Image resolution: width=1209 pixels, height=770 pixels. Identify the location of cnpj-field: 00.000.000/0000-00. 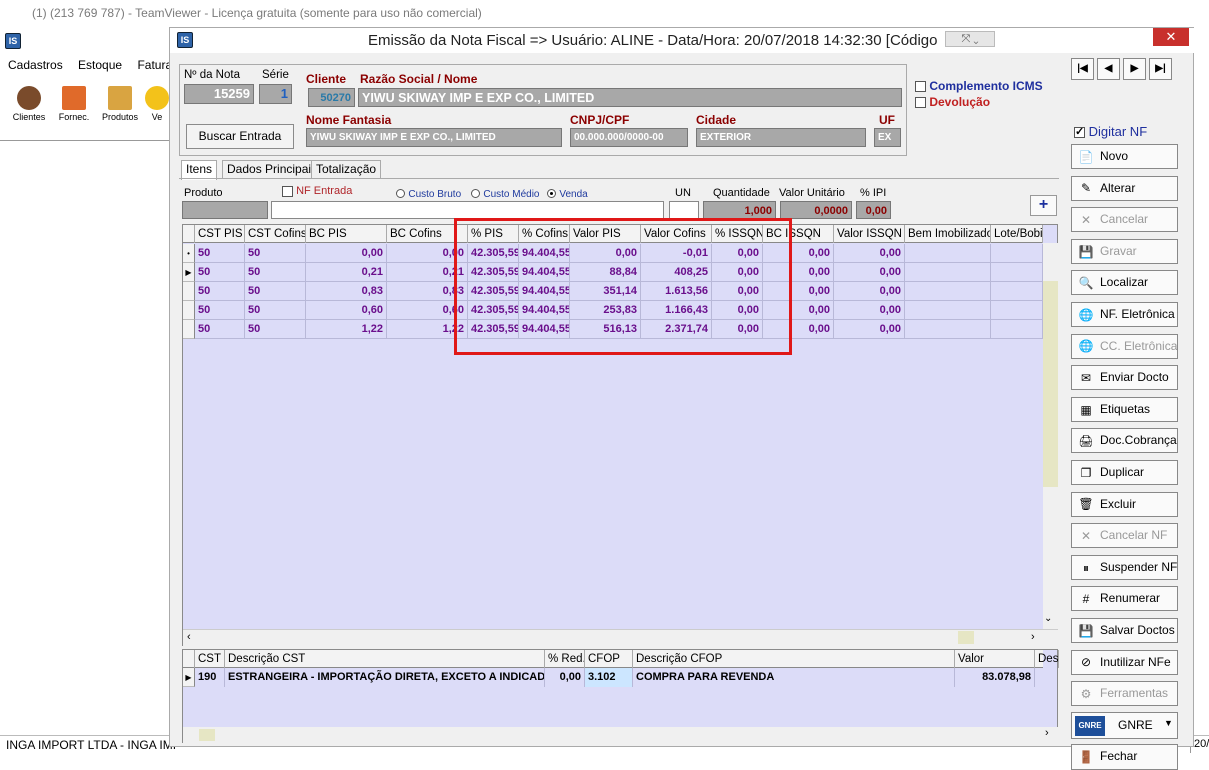
(629, 137).